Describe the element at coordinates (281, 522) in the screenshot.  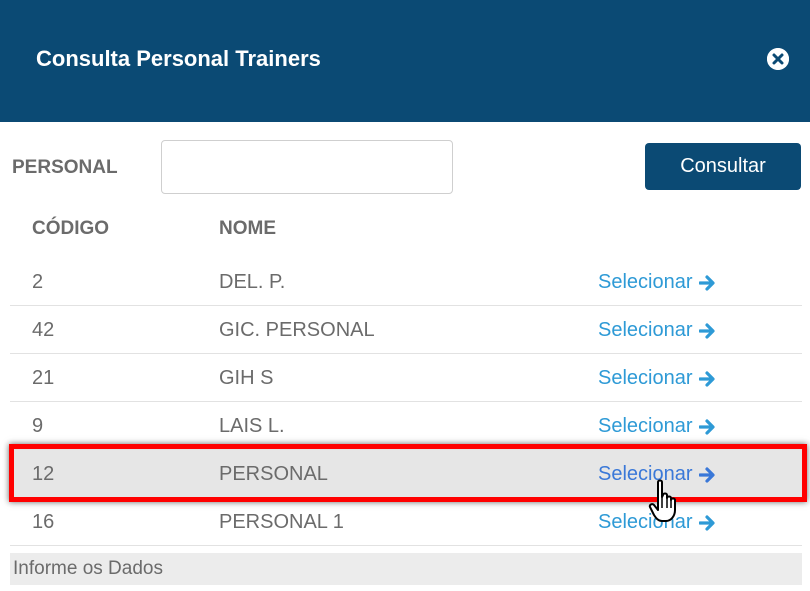
I see `row-name: PERSONAL 1` at that location.